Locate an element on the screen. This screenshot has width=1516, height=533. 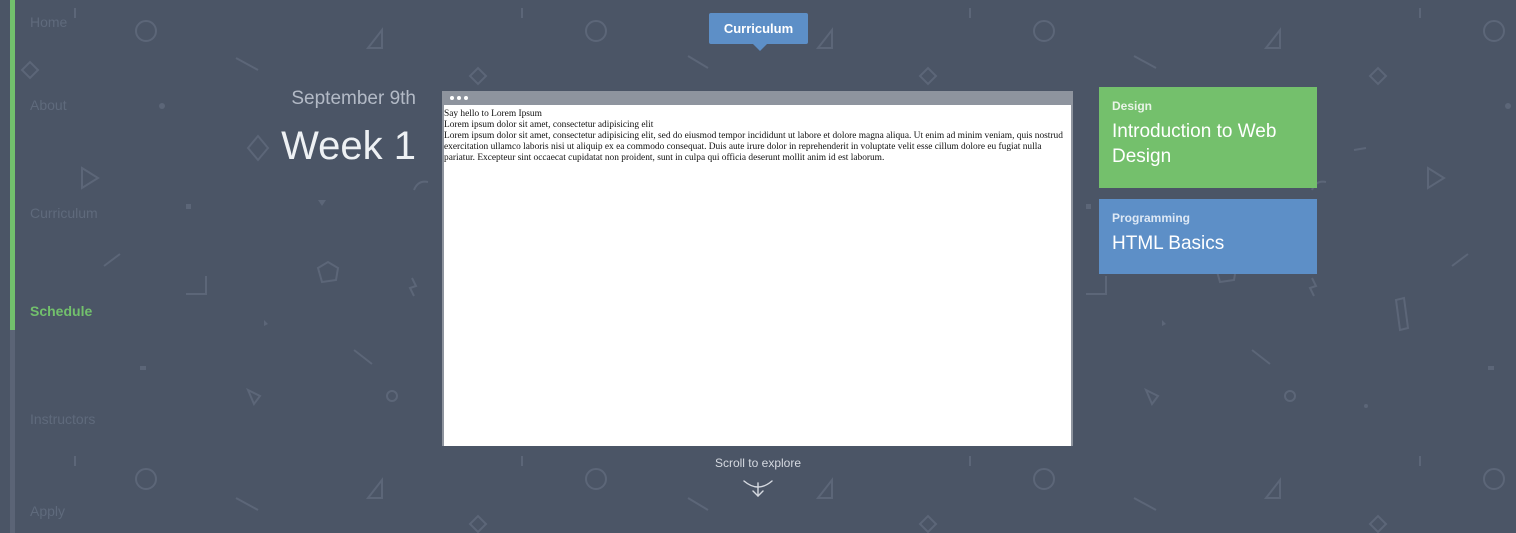
nav-item-instructors: Instructors is located at coordinates (62, 419).